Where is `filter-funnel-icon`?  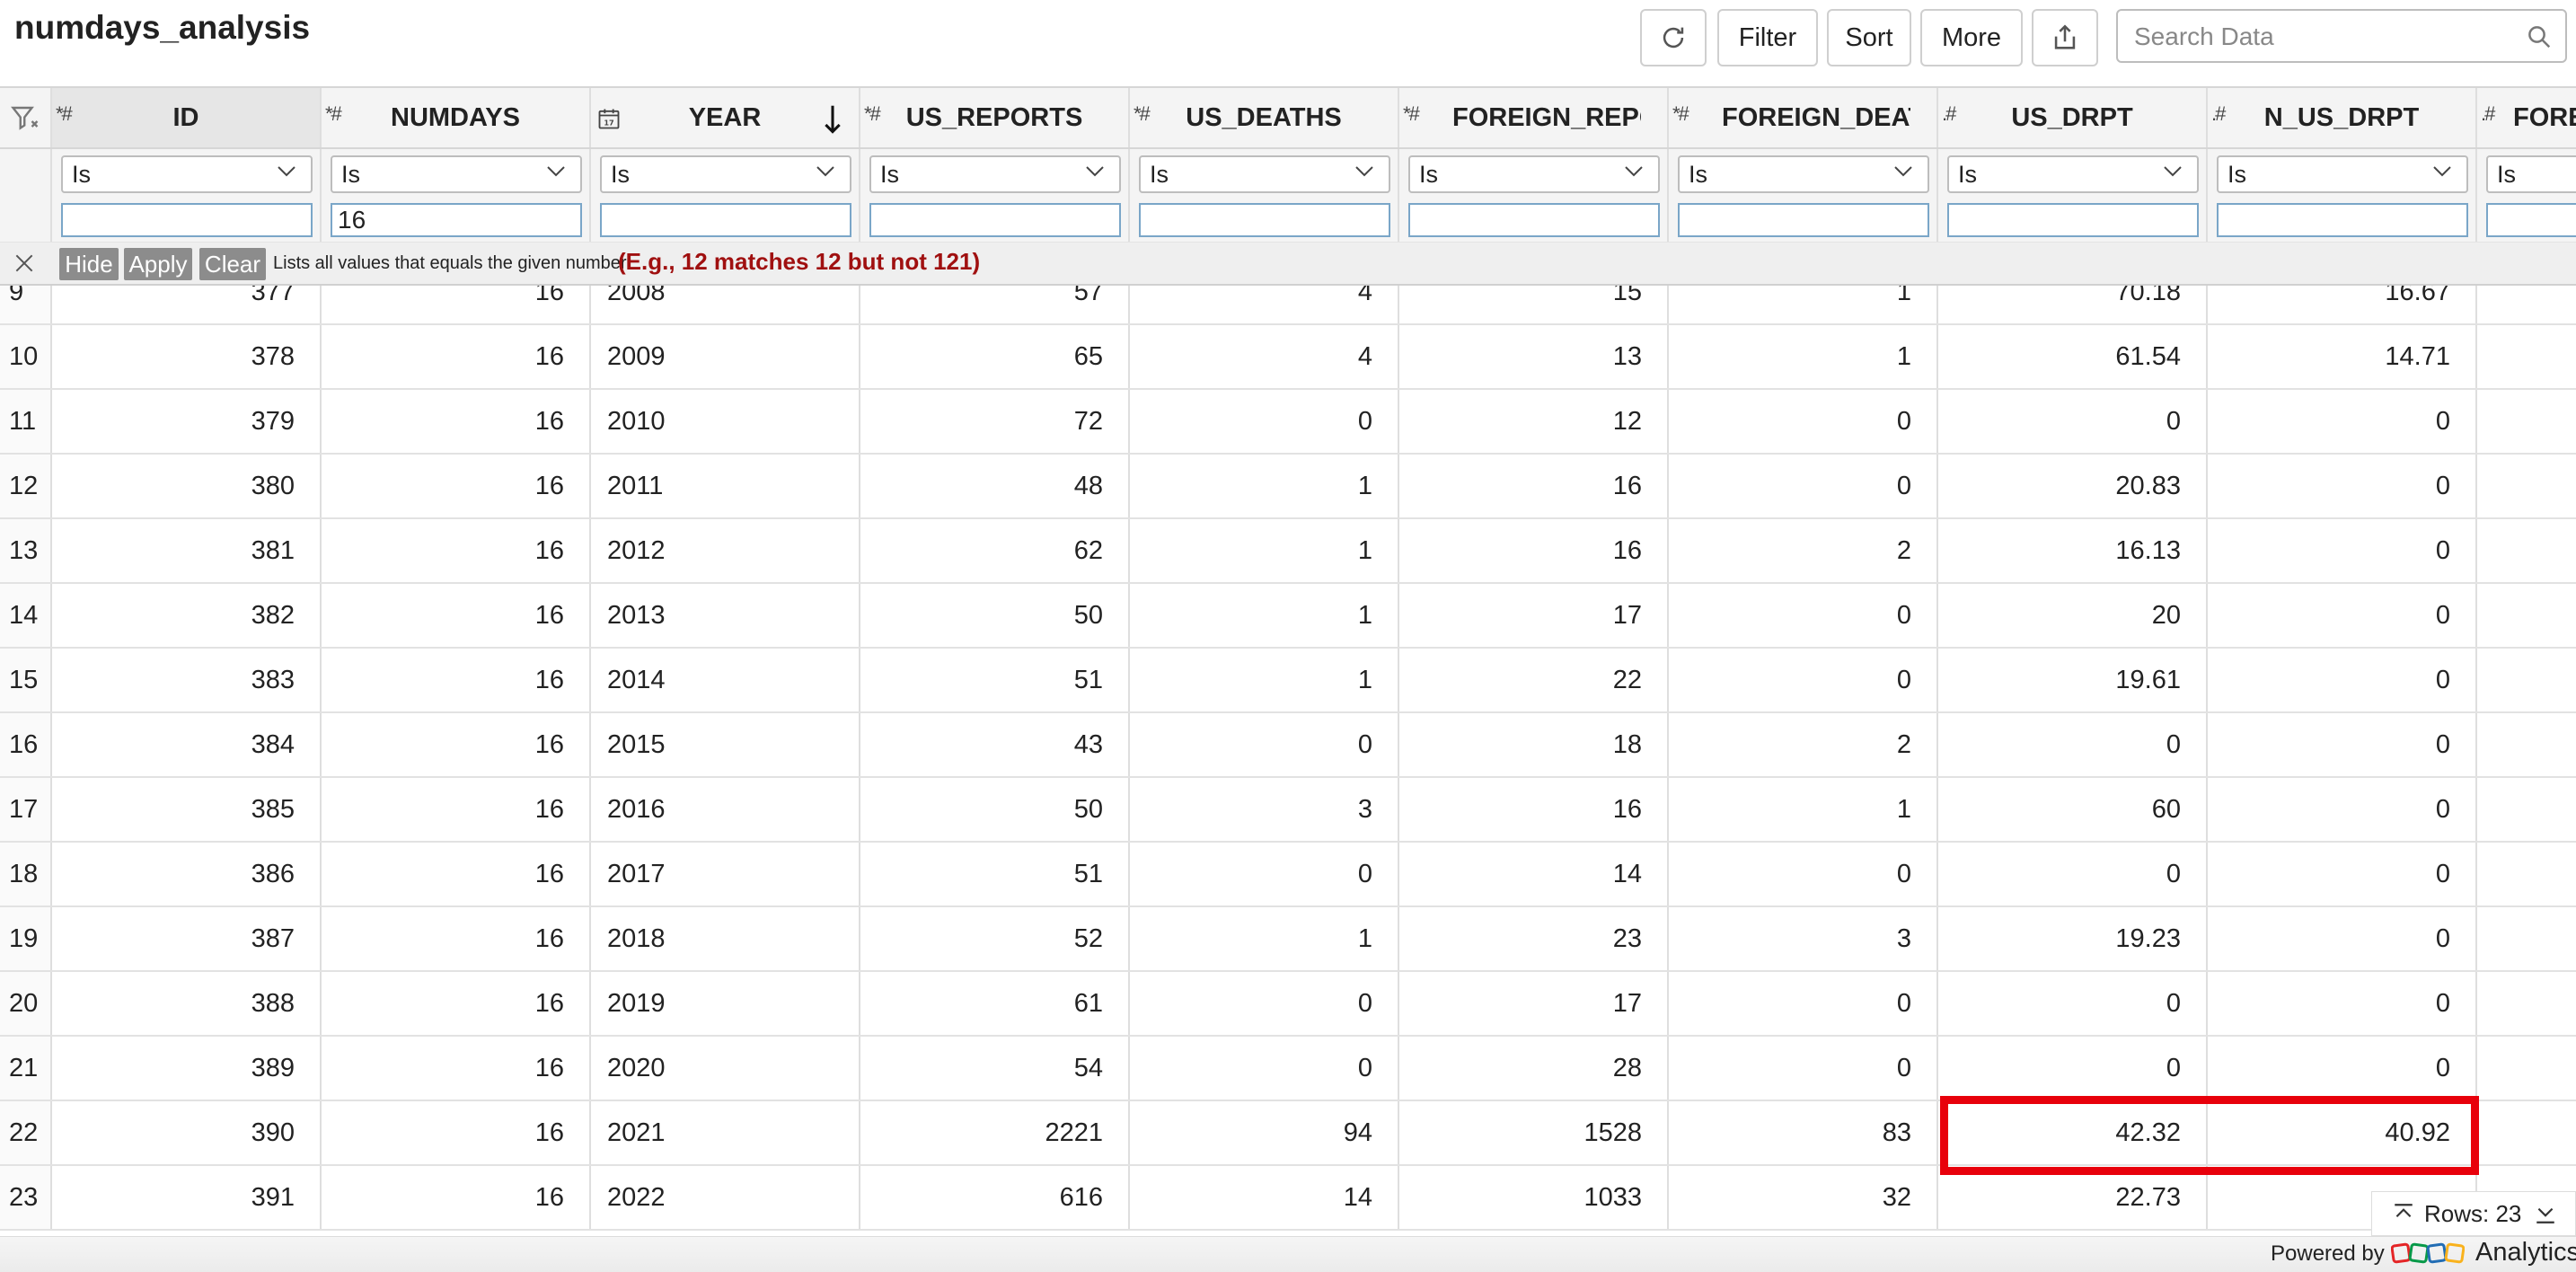
filter-funnel-icon is located at coordinates (25, 118).